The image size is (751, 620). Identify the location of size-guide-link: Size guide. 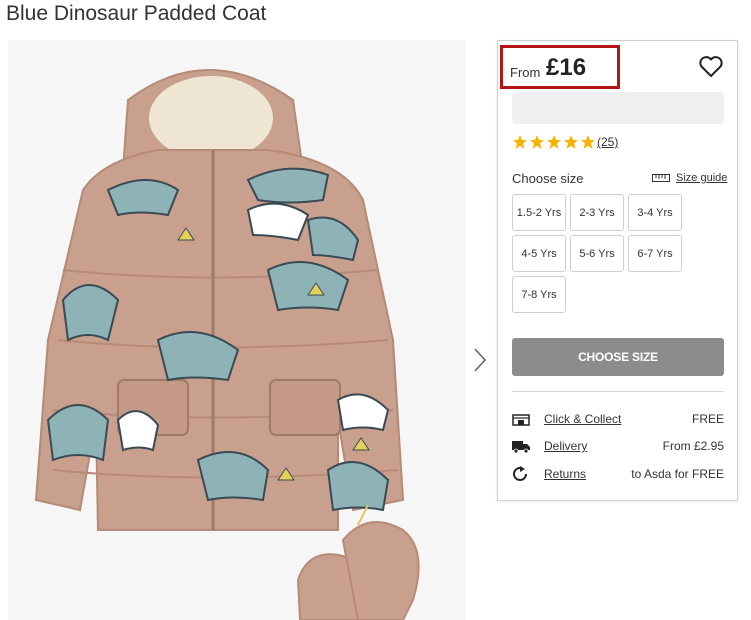
(689, 178).